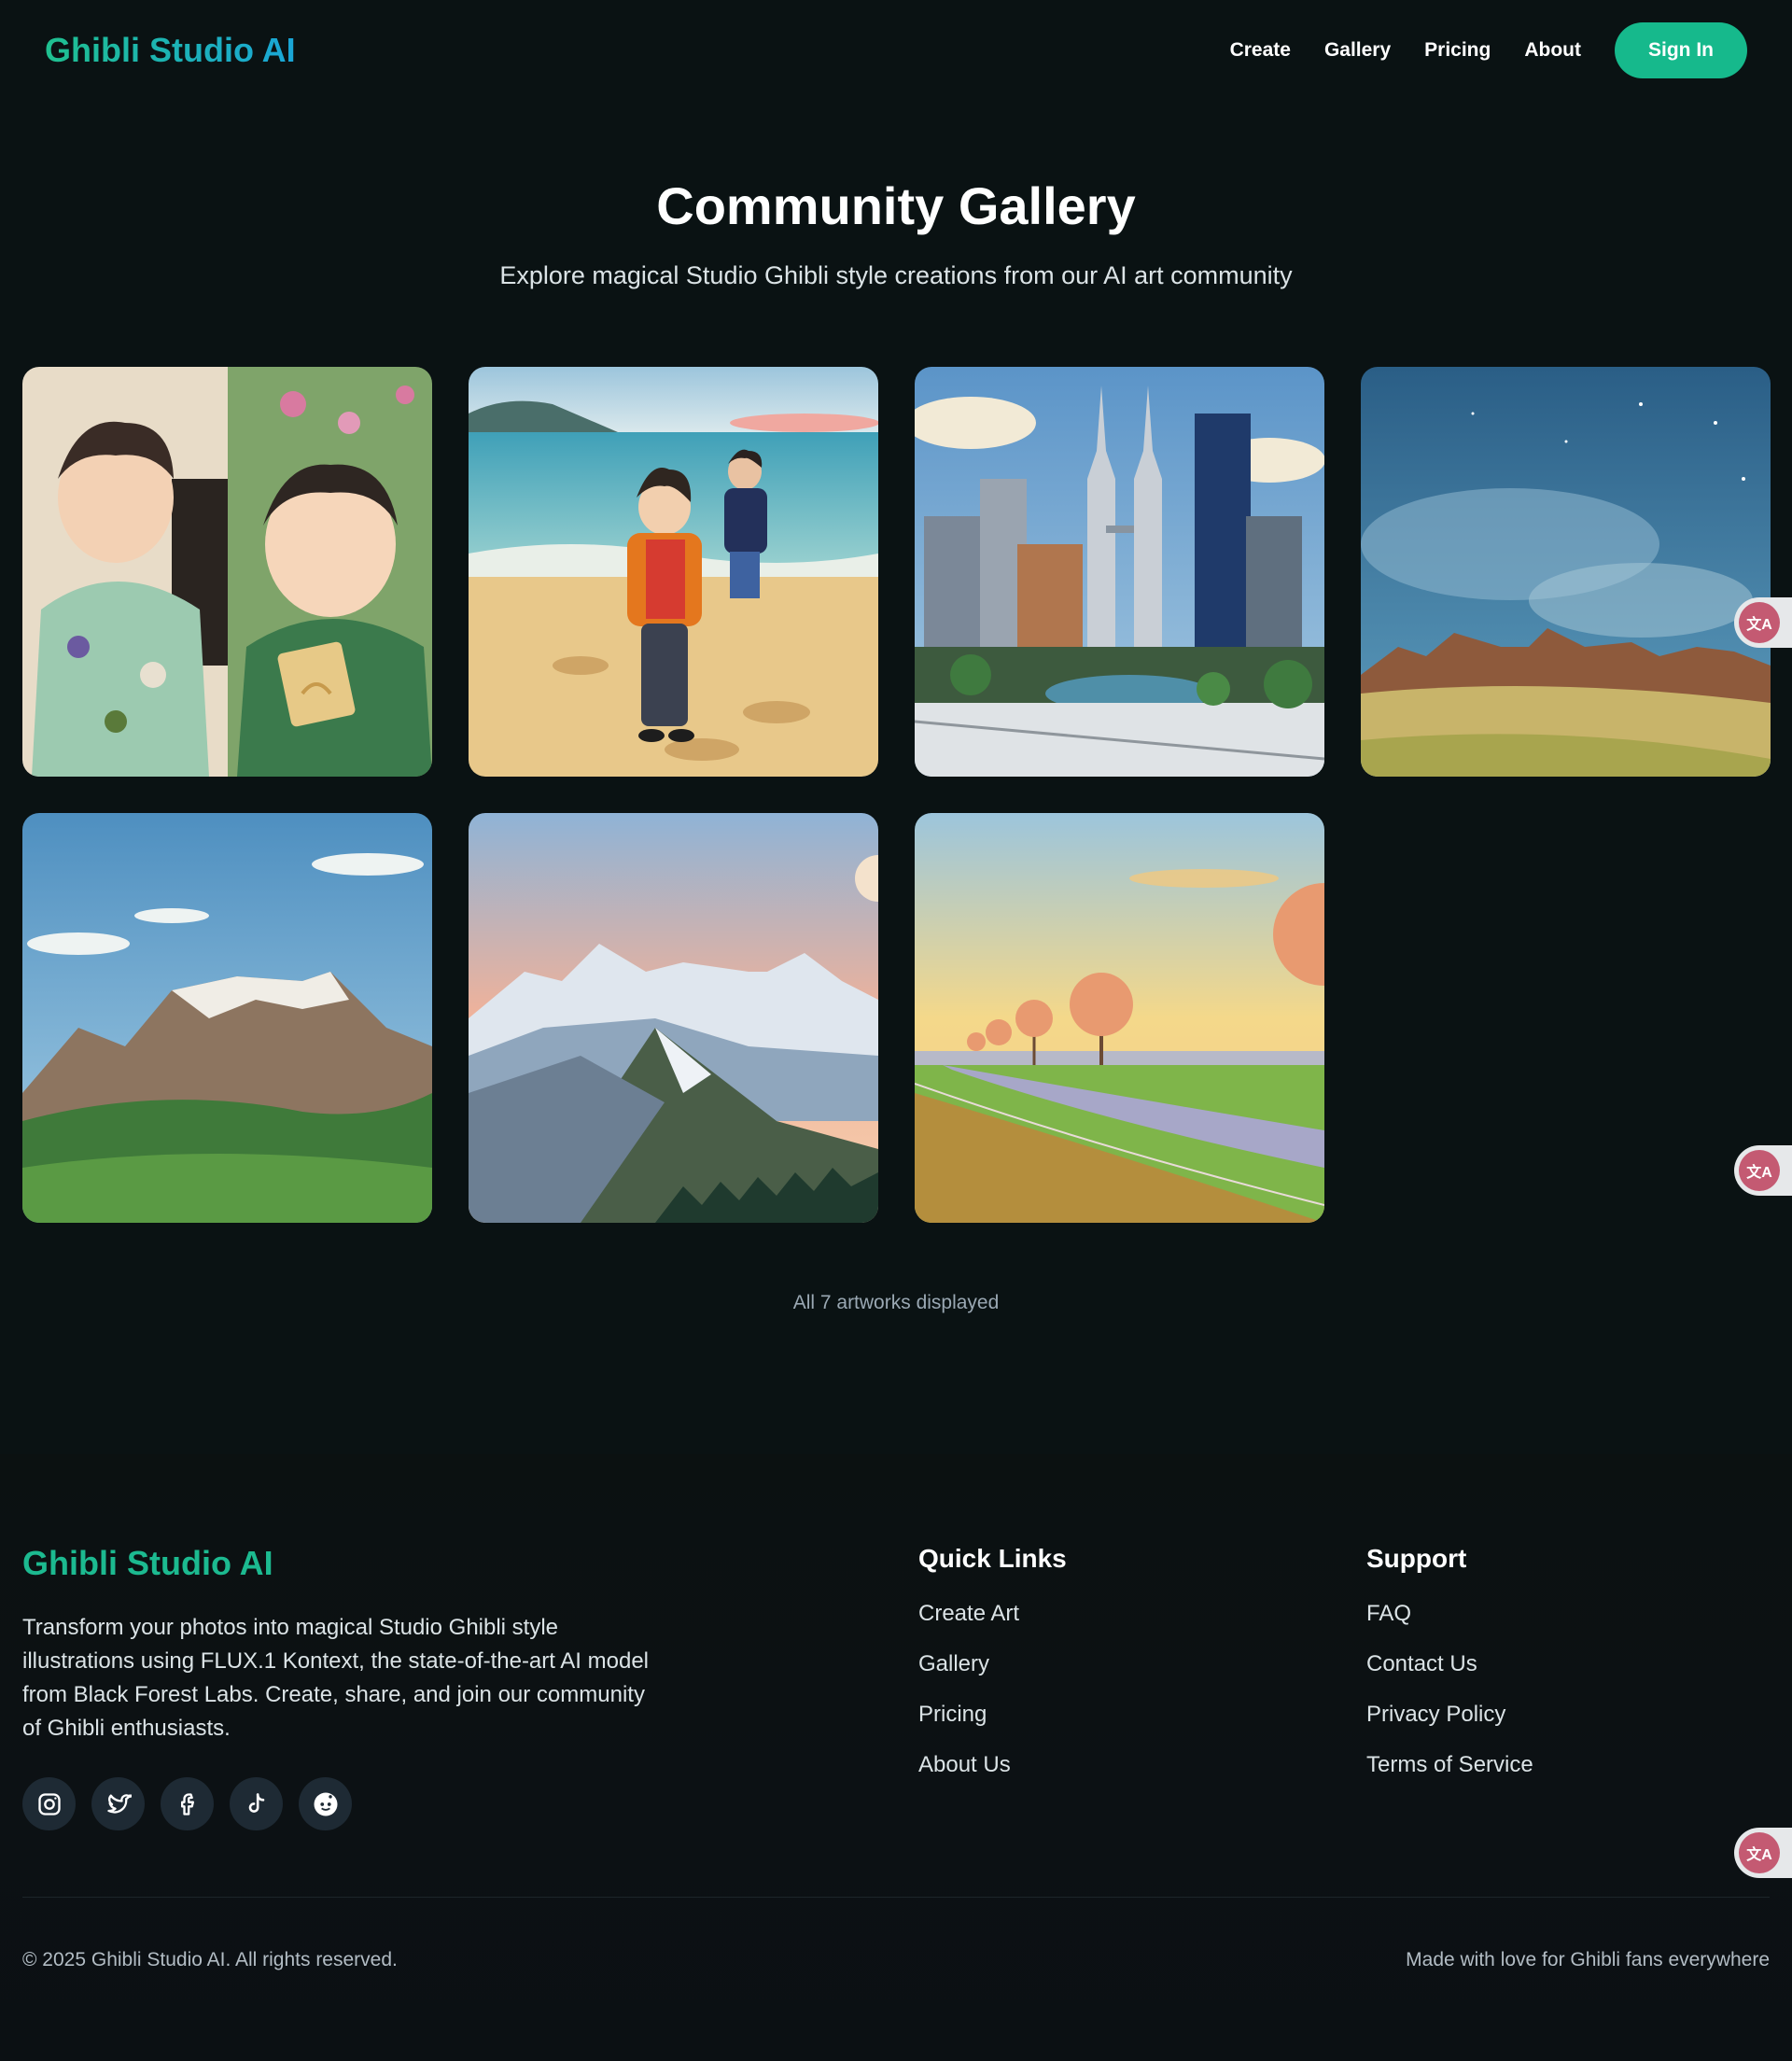  What do you see at coordinates (992, 1774) in the screenshot?
I see `footer-link-about-us: About Us` at bounding box center [992, 1774].